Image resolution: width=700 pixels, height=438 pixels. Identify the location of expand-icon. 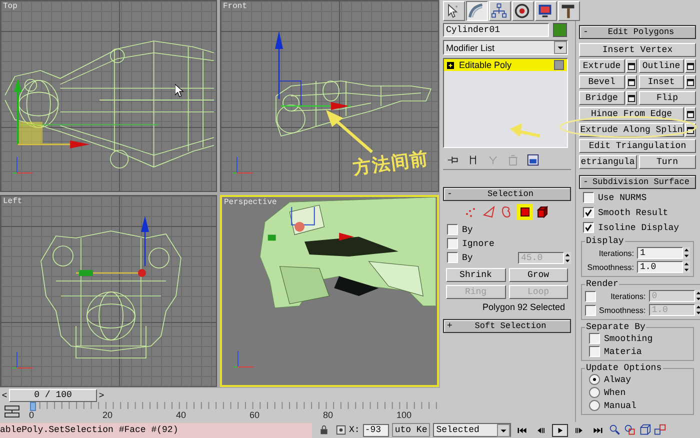
(450, 65).